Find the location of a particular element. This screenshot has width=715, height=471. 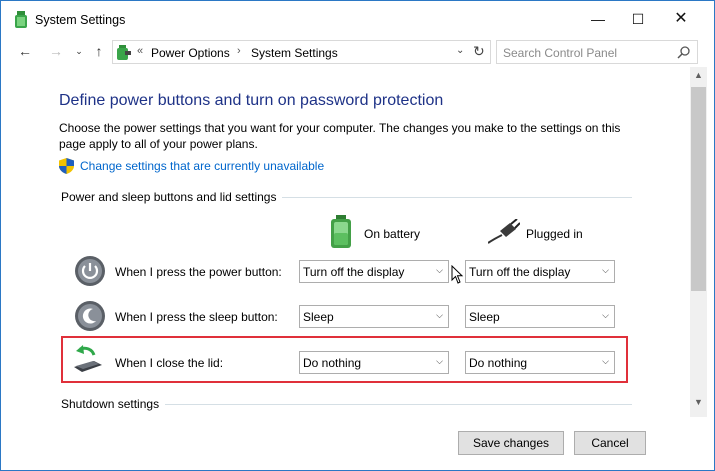

power-options-icon is located at coordinates (124, 52).